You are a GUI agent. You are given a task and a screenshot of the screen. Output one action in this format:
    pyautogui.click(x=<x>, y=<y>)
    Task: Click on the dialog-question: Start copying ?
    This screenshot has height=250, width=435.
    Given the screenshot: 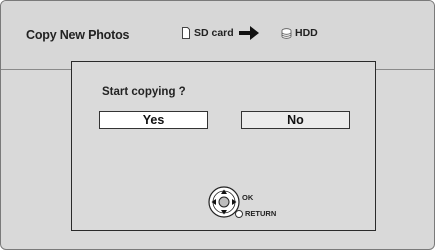 What is the action you would take?
    pyautogui.click(x=144, y=92)
    